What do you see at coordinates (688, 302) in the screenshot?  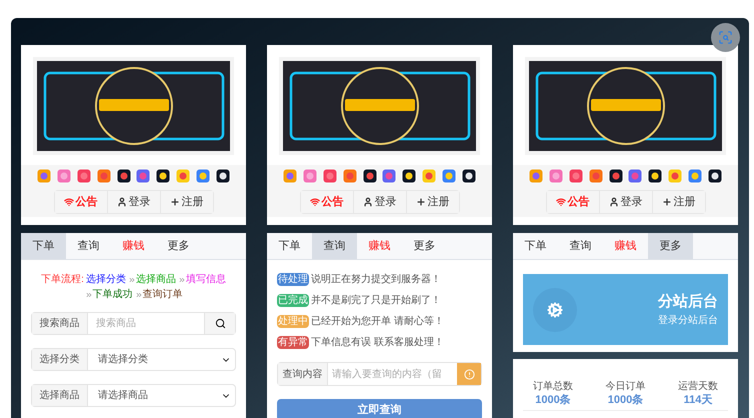 I see `backend-title: 分站后台` at bounding box center [688, 302].